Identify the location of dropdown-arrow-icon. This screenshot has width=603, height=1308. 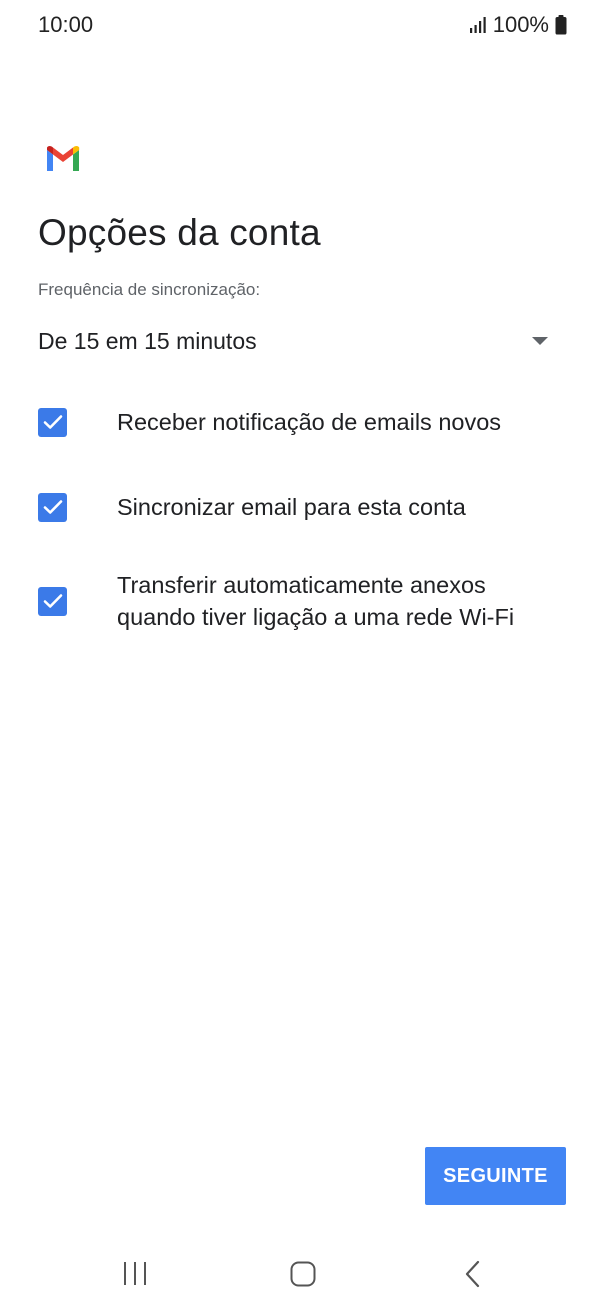
(540, 341).